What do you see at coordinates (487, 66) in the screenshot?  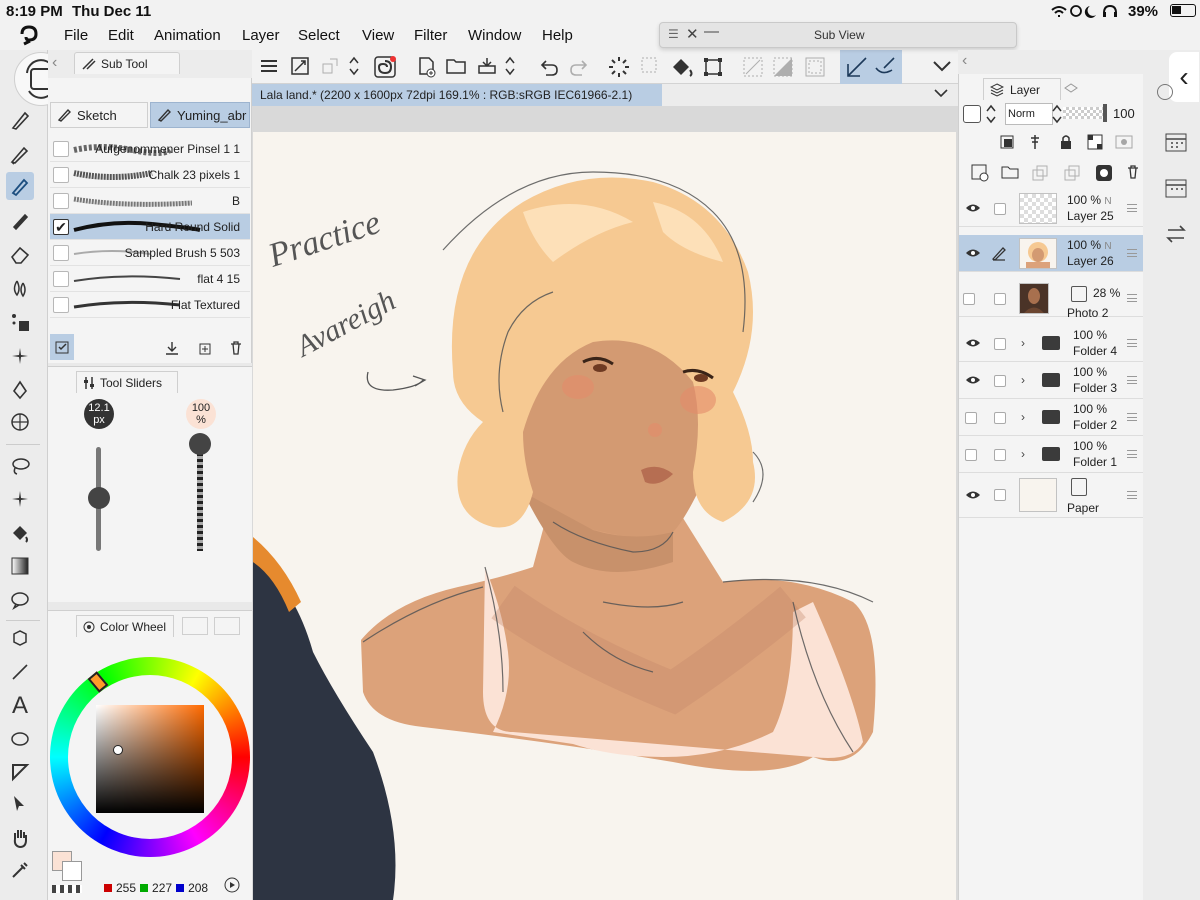 I see `save-icon` at bounding box center [487, 66].